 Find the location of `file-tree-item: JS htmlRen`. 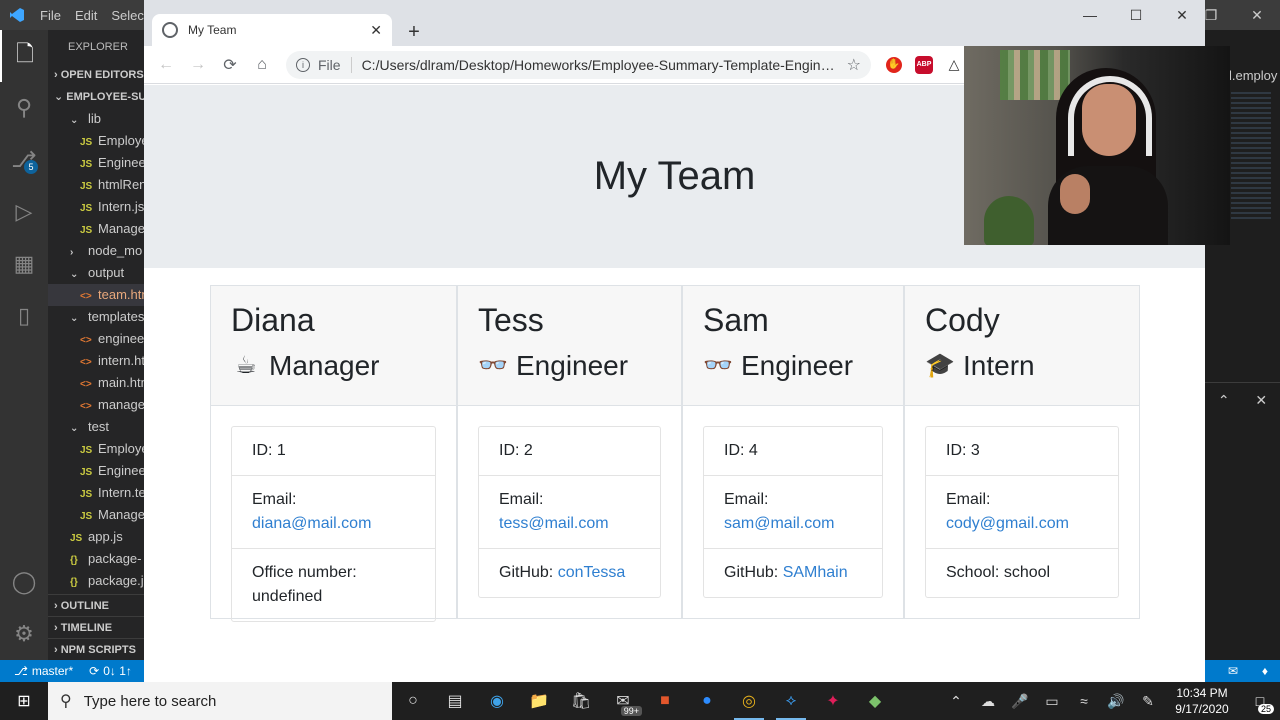

file-tree-item: JS htmlRen is located at coordinates (96, 185).